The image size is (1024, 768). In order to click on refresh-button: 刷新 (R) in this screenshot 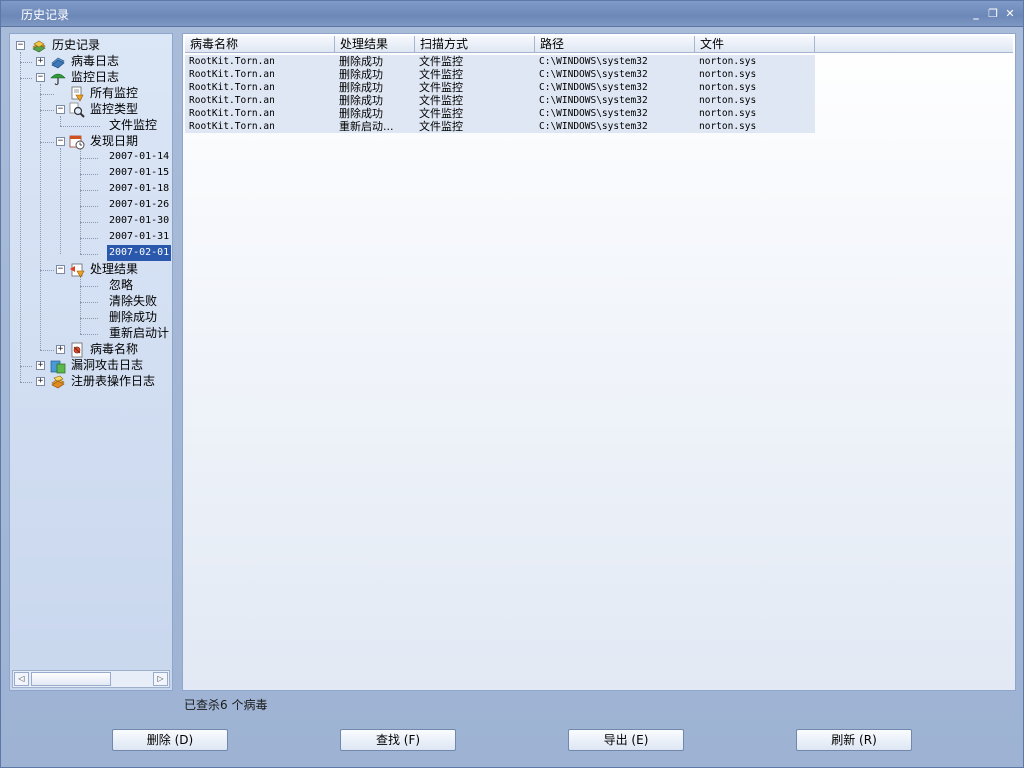, I will do `click(854, 740)`.